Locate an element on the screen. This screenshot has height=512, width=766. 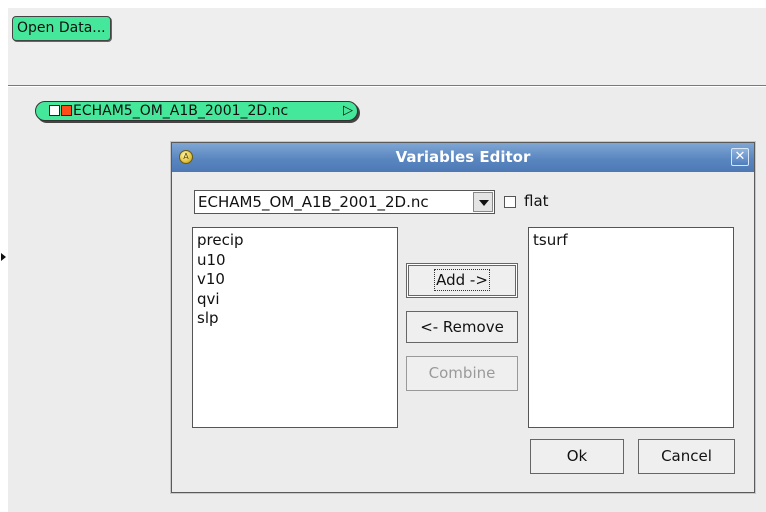
list-item: precip is located at coordinates (295, 241).